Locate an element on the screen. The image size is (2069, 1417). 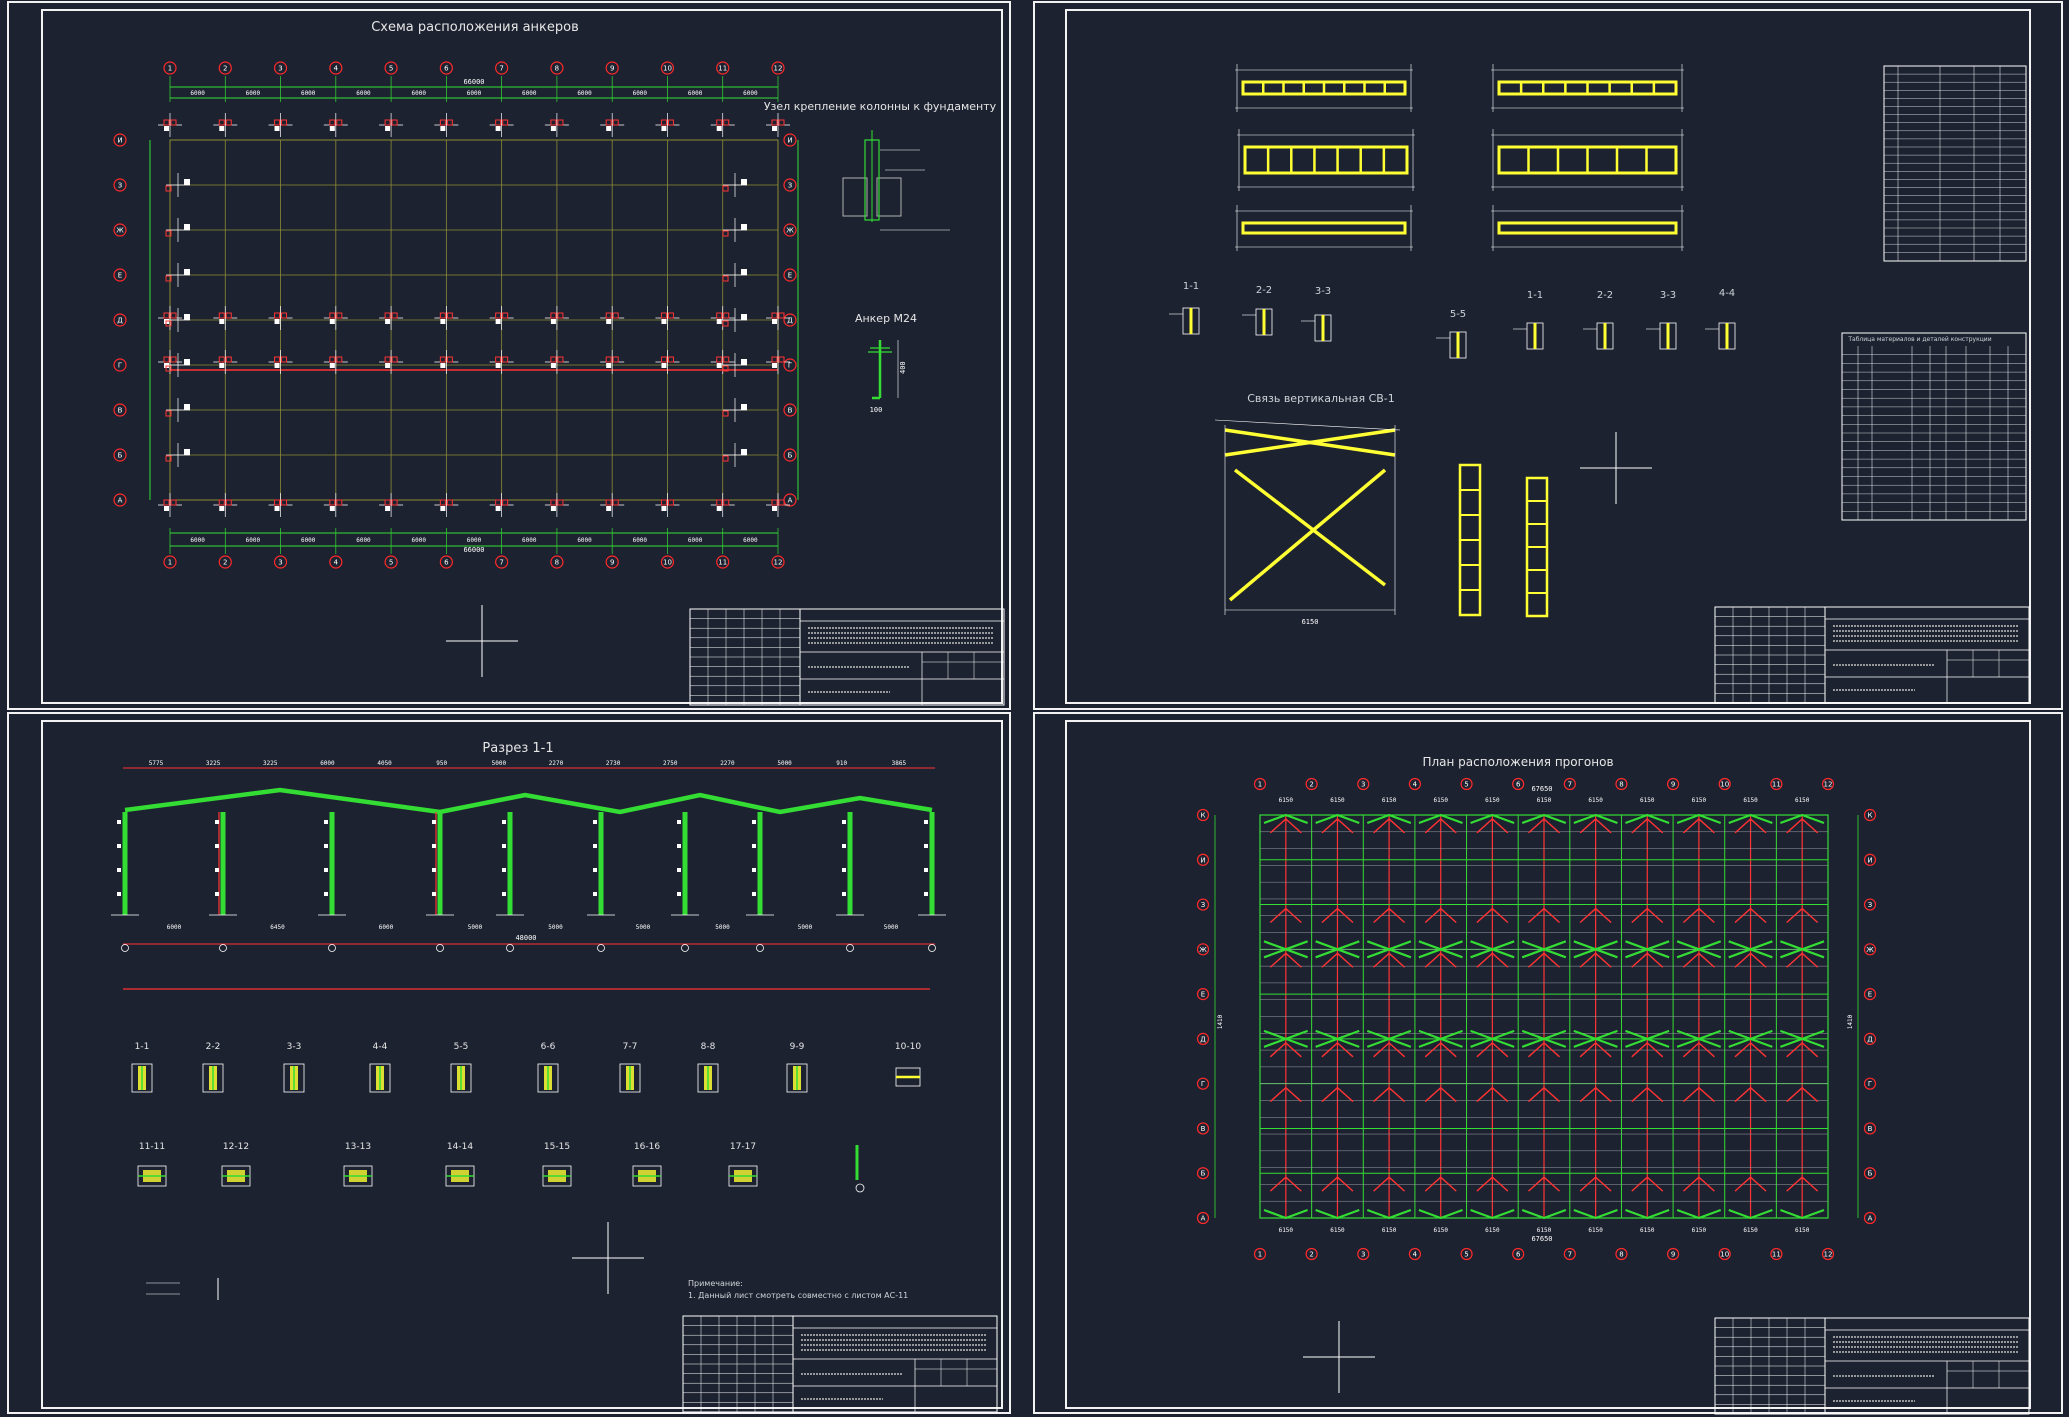
section-top-dim: 5775 is located at coordinates (156, 763).